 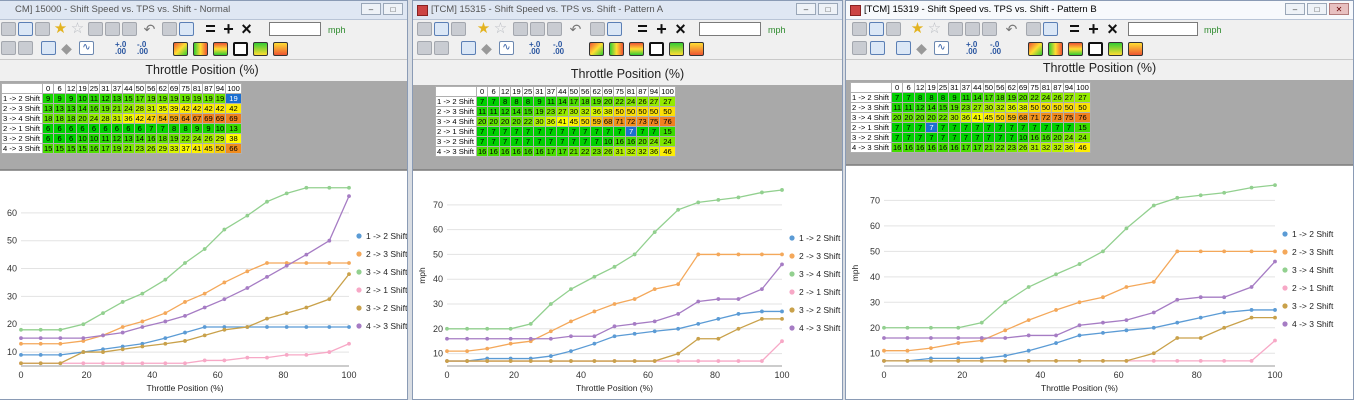 What do you see at coordinates (574, 111) in the screenshot?
I see `table-cell: 30` at bounding box center [574, 111].